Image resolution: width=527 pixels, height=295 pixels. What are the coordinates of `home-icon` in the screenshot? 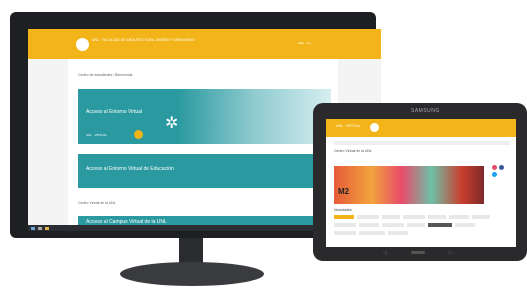 It's located at (418, 252).